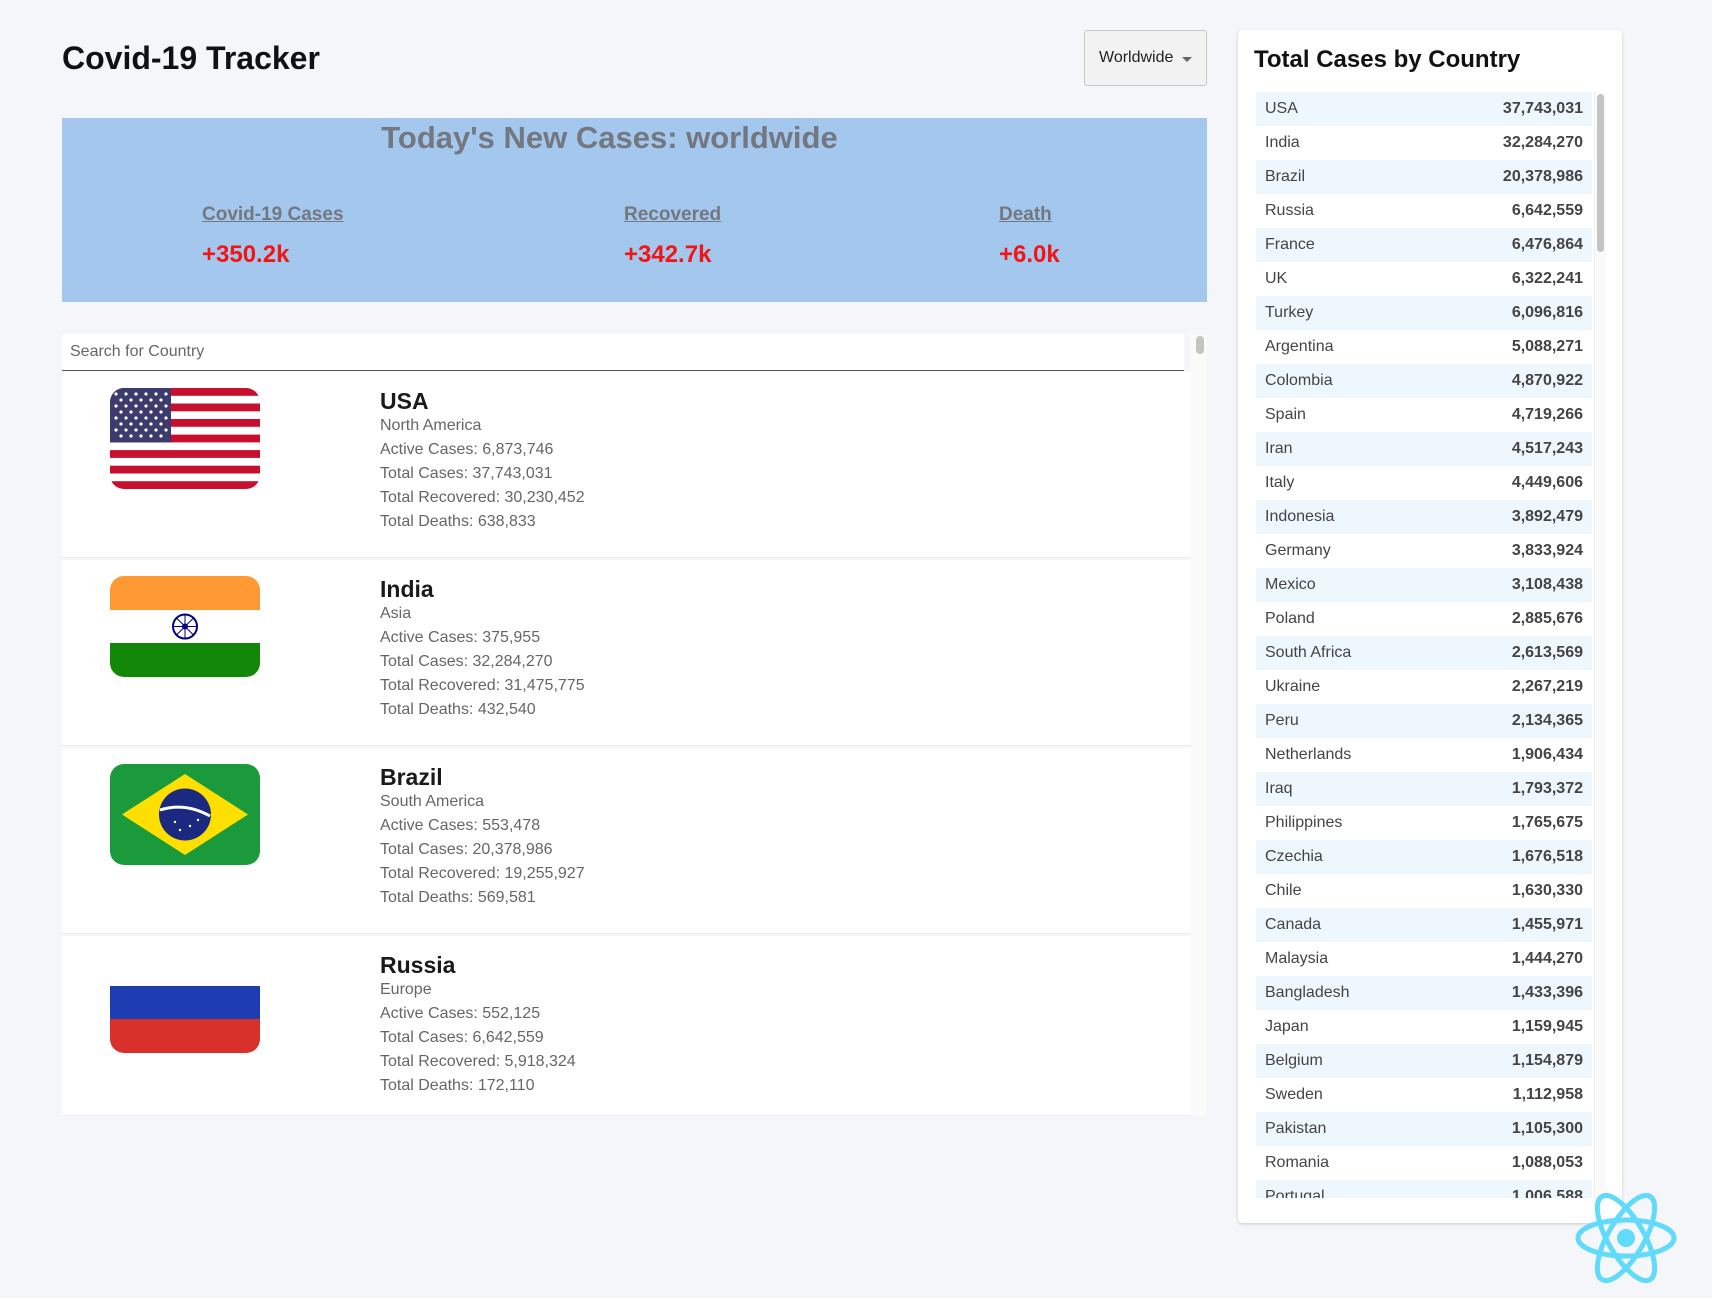  I want to click on table-row: USA 37,743,031, so click(1424, 109).